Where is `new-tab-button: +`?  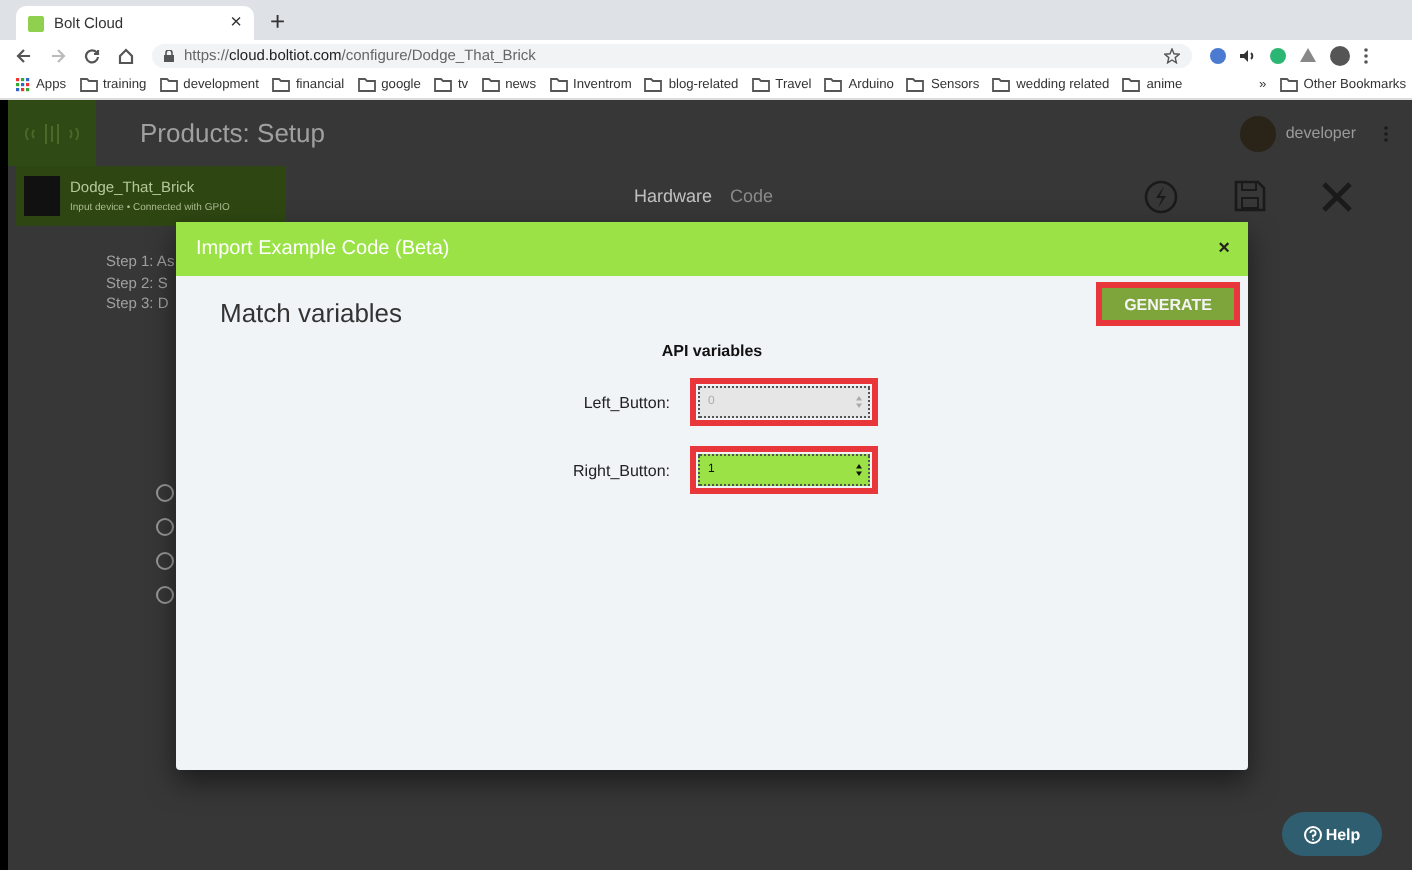
new-tab-button: + is located at coordinates (278, 23).